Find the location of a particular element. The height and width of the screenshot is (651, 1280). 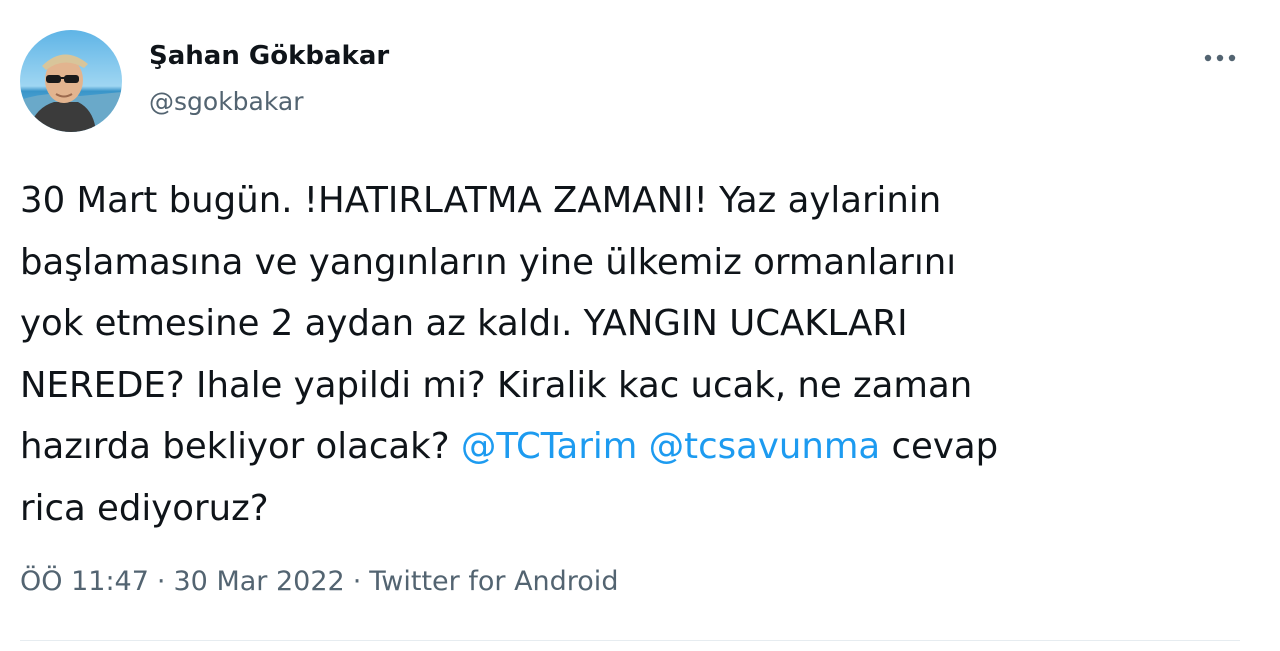

tweet-date: 30 Mar 2022 is located at coordinates (259, 581).